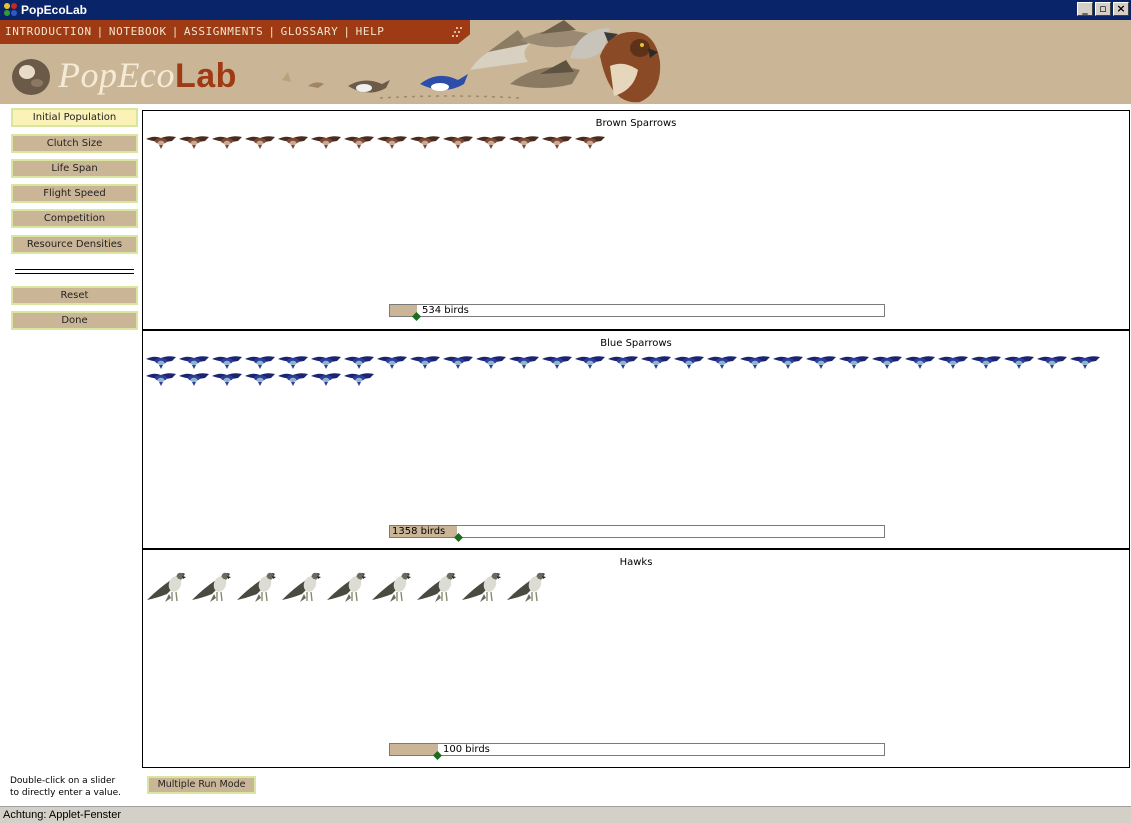 The width and height of the screenshot is (1131, 823). Describe the element at coordinates (223, 31) in the screenshot. I see `menu-item-assignments: ASSIGNMENTS` at that location.